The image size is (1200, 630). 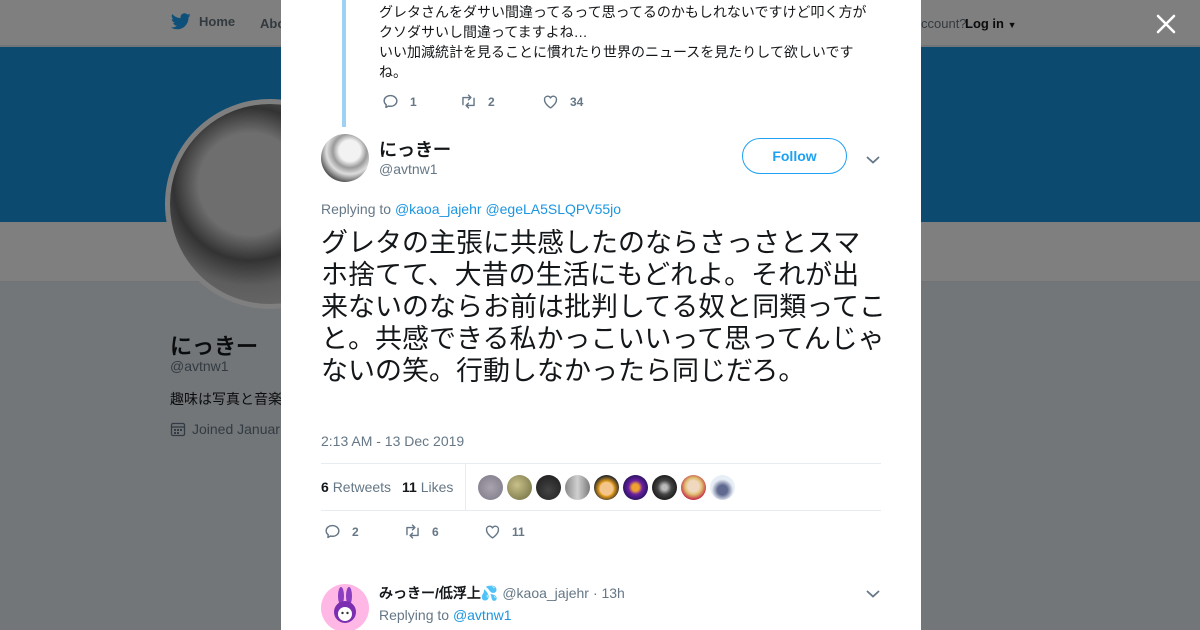 What do you see at coordinates (562, 101) in the screenshot?
I see `previous-like-button: 34` at bounding box center [562, 101].